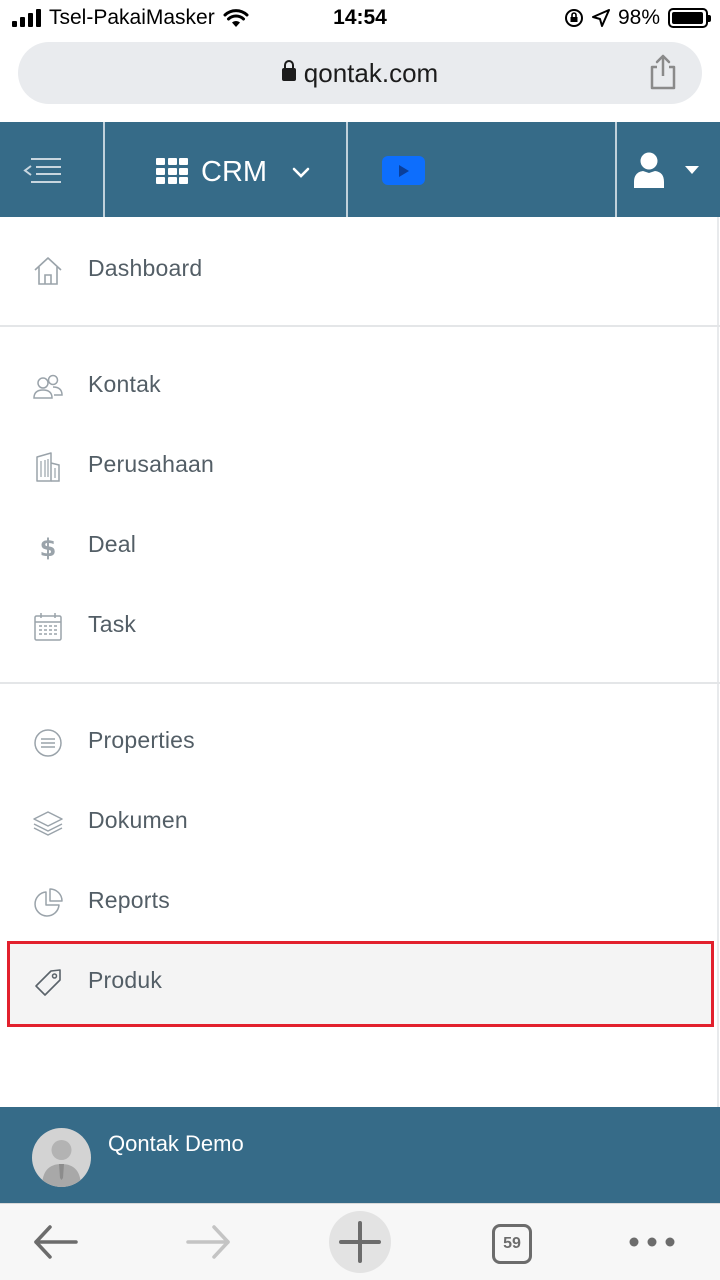  What do you see at coordinates (124, 384) in the screenshot?
I see `sidebar-item-label: Kontak` at bounding box center [124, 384].